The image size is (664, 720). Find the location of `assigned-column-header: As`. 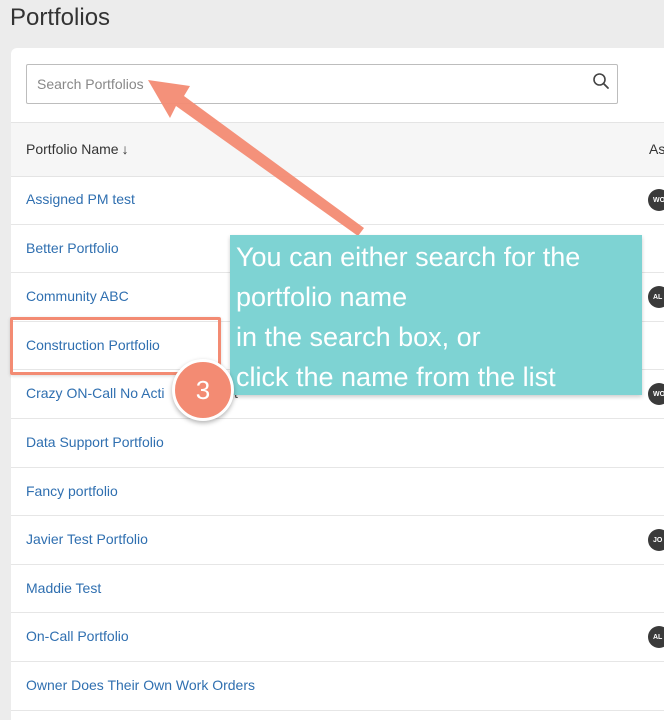

assigned-column-header: As is located at coordinates (656, 149).